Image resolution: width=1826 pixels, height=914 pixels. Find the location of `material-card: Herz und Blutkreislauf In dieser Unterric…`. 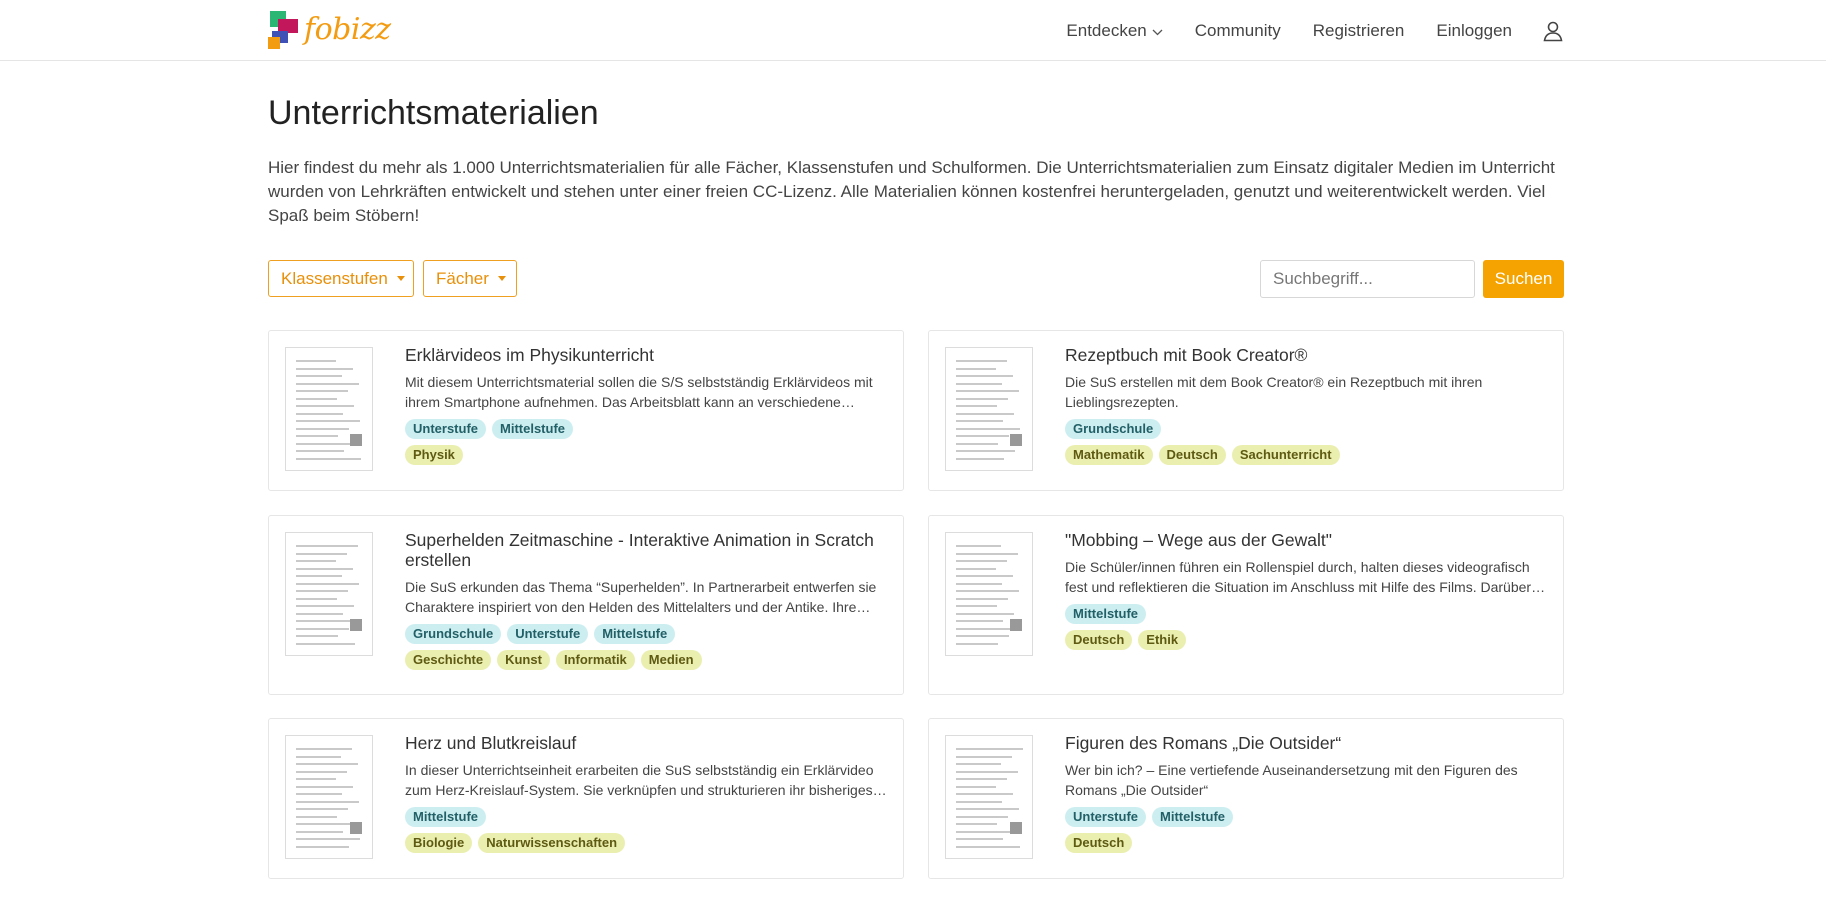

material-card: Herz und Blutkreislauf In dieser Unterric… is located at coordinates (586, 798).